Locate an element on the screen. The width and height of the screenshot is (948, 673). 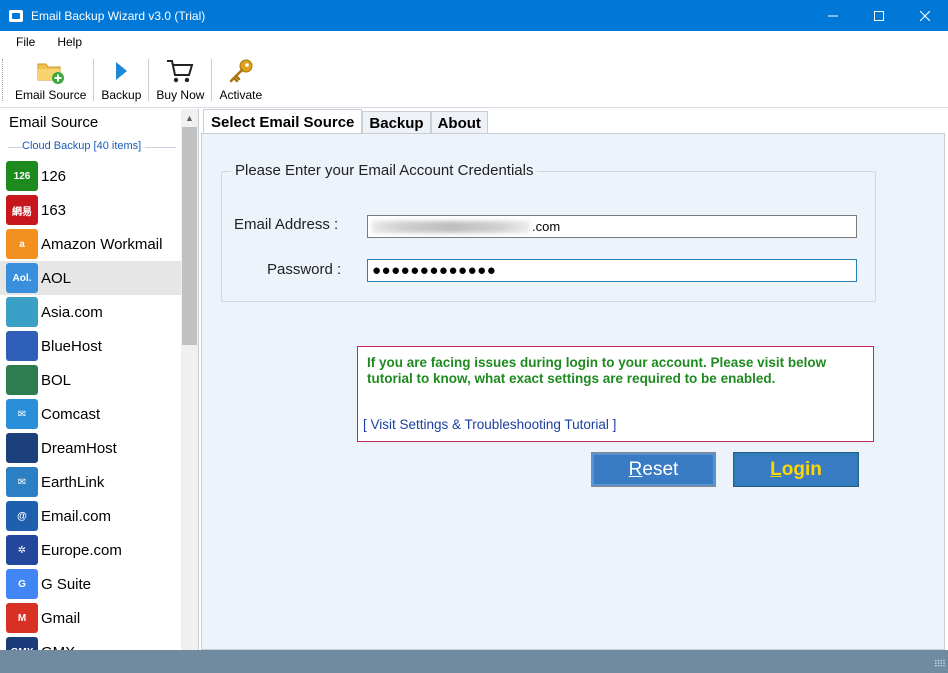
close-icon is located at coordinates (925, 15).